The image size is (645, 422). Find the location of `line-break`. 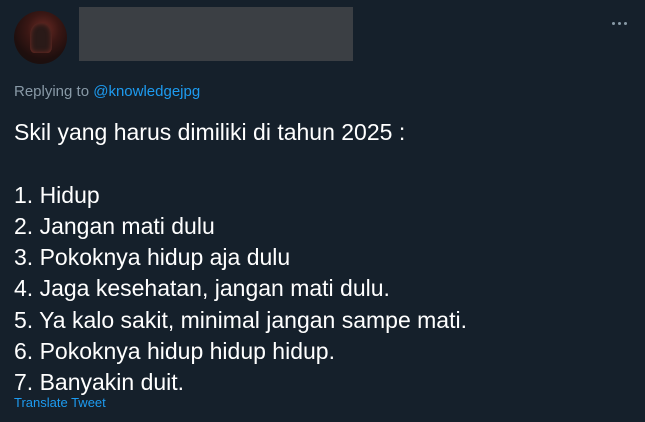

line-break is located at coordinates (324, 163).